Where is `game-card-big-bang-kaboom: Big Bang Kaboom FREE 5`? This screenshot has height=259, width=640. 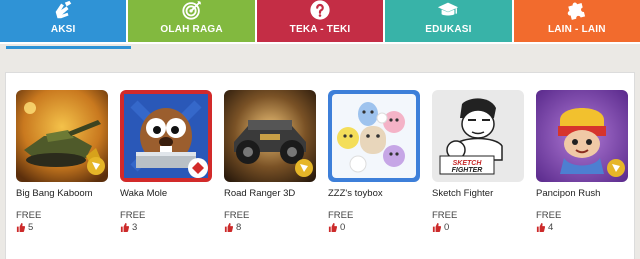 game-card-big-bang-kaboom: Big Bang Kaboom FREE 5 is located at coordinates (64, 161).